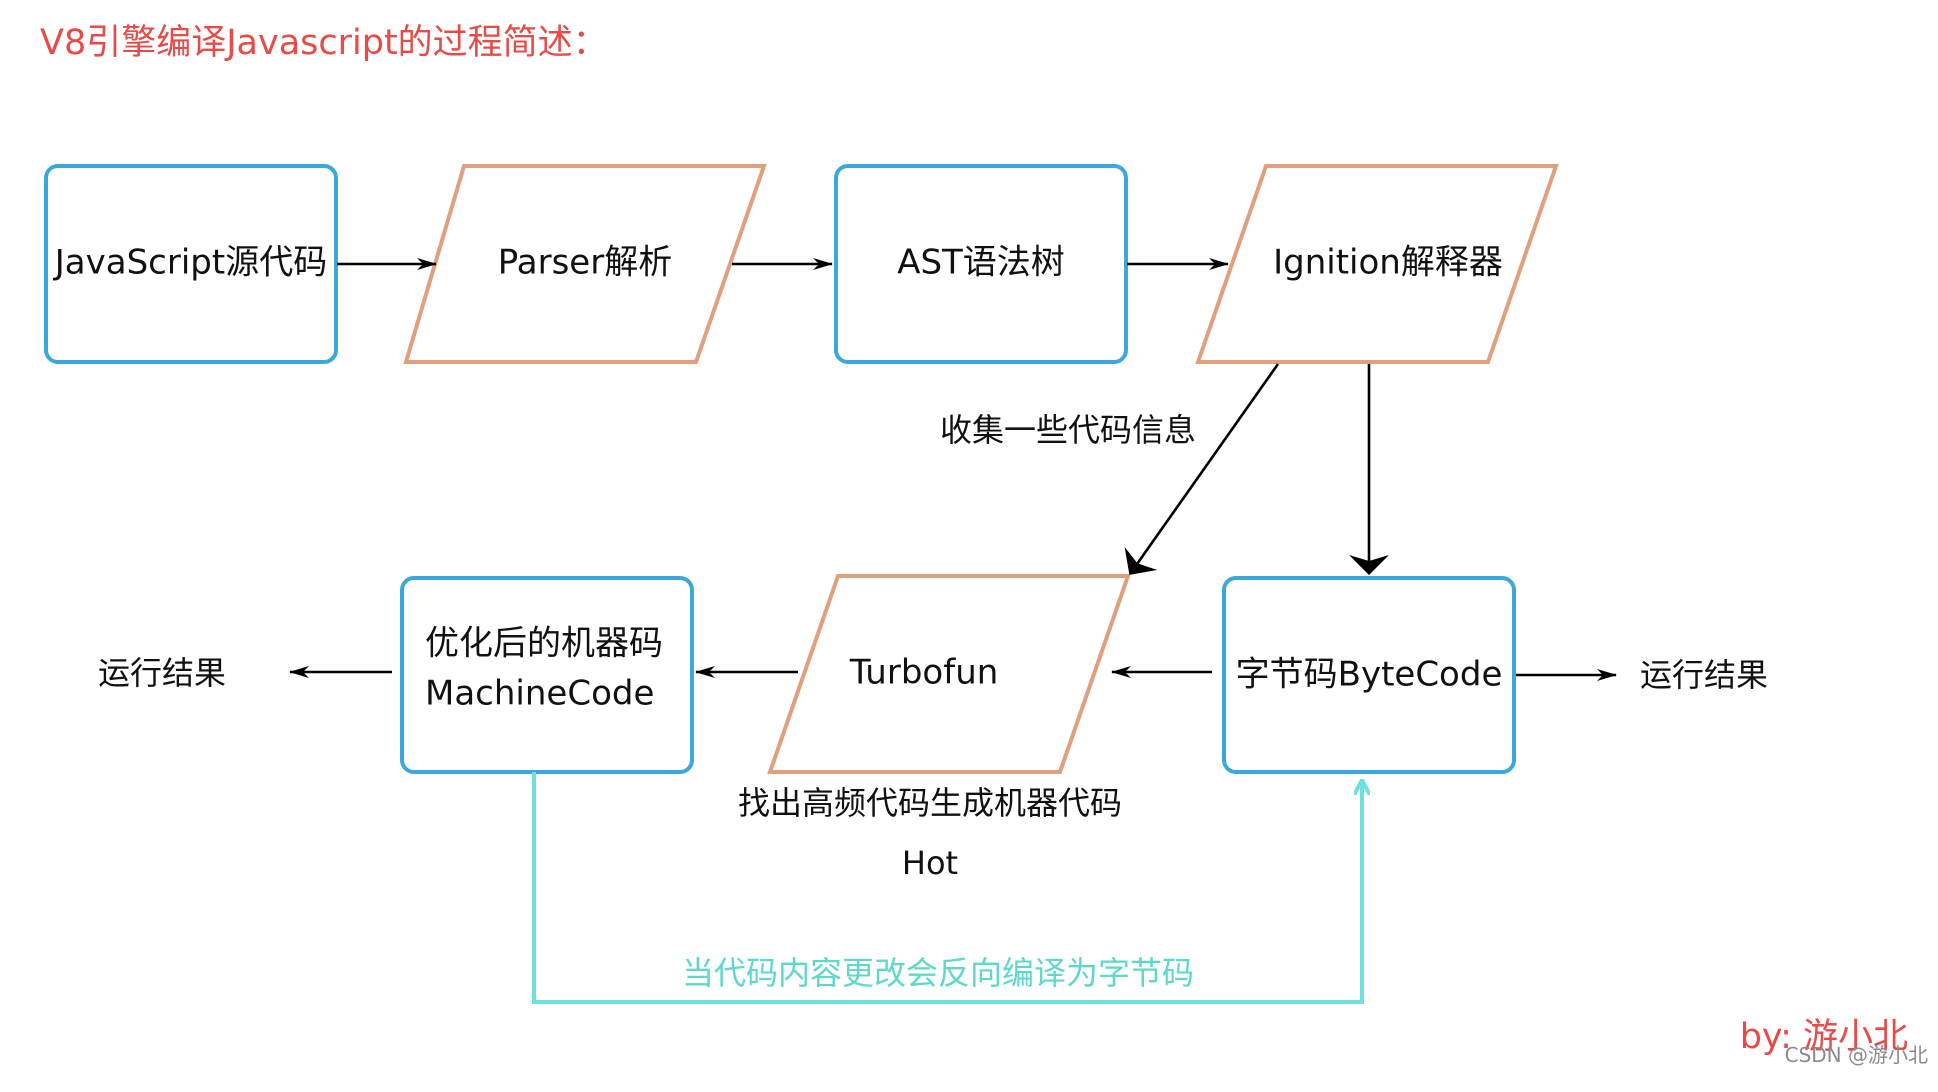 This screenshot has width=1938, height=1092. What do you see at coordinates (938, 973) in the screenshot?
I see `deopt-label: 当代码内容更改会反向编译为字节码` at bounding box center [938, 973].